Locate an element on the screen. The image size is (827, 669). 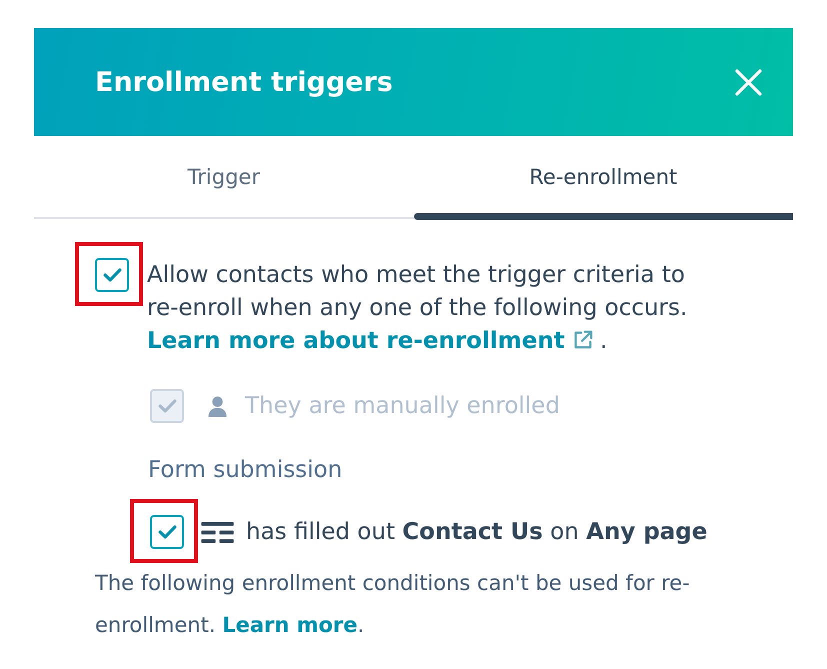
learn-more-link: Learn more about re-enrollment is located at coordinates (370, 341).